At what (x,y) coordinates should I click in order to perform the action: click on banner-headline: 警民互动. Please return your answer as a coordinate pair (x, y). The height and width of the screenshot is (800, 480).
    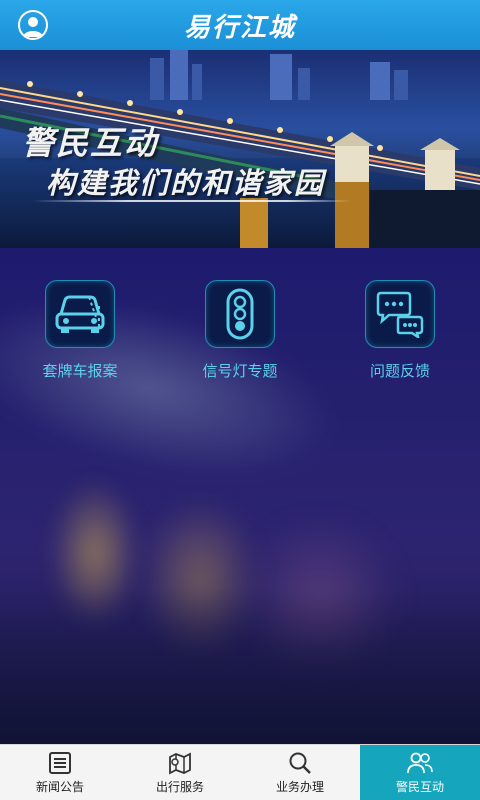
    Looking at the image, I should click on (90, 143).